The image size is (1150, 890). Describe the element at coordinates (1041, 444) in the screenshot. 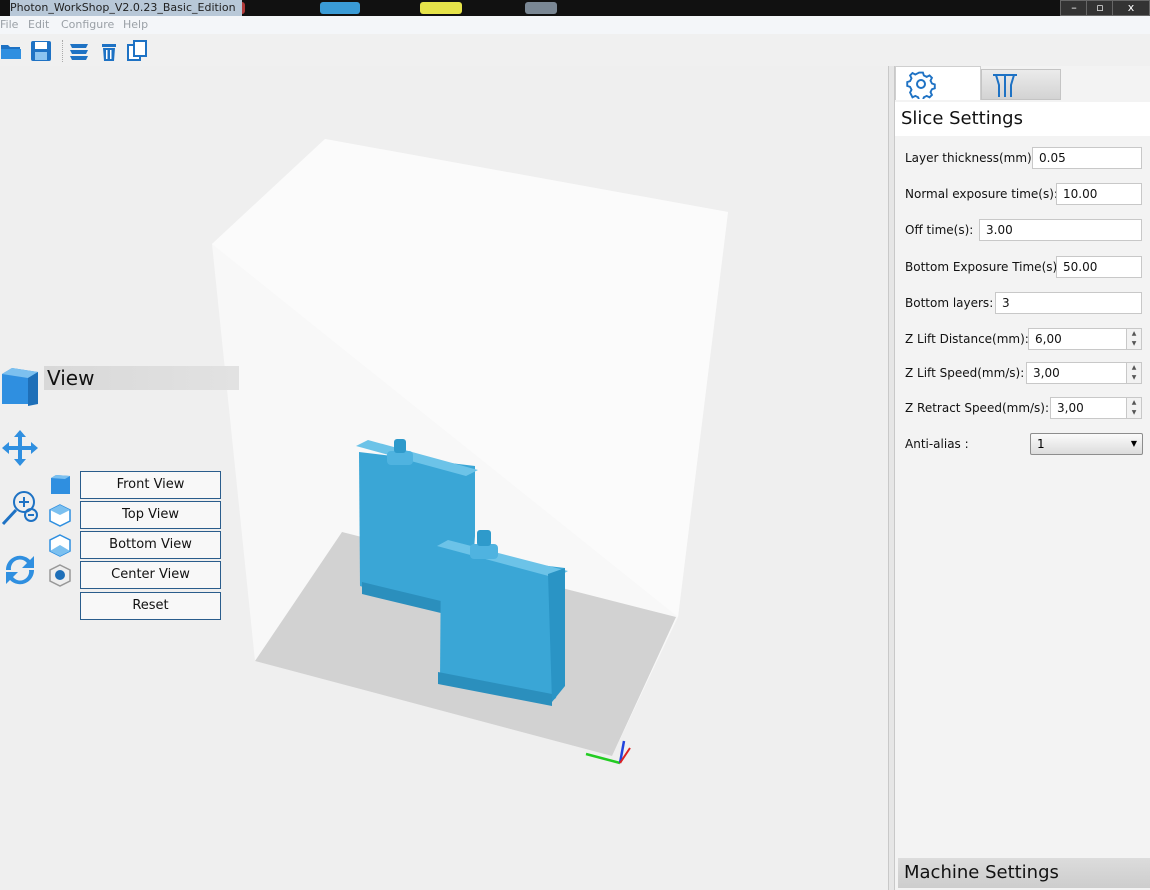

I see `anti-alias-value: 1` at that location.